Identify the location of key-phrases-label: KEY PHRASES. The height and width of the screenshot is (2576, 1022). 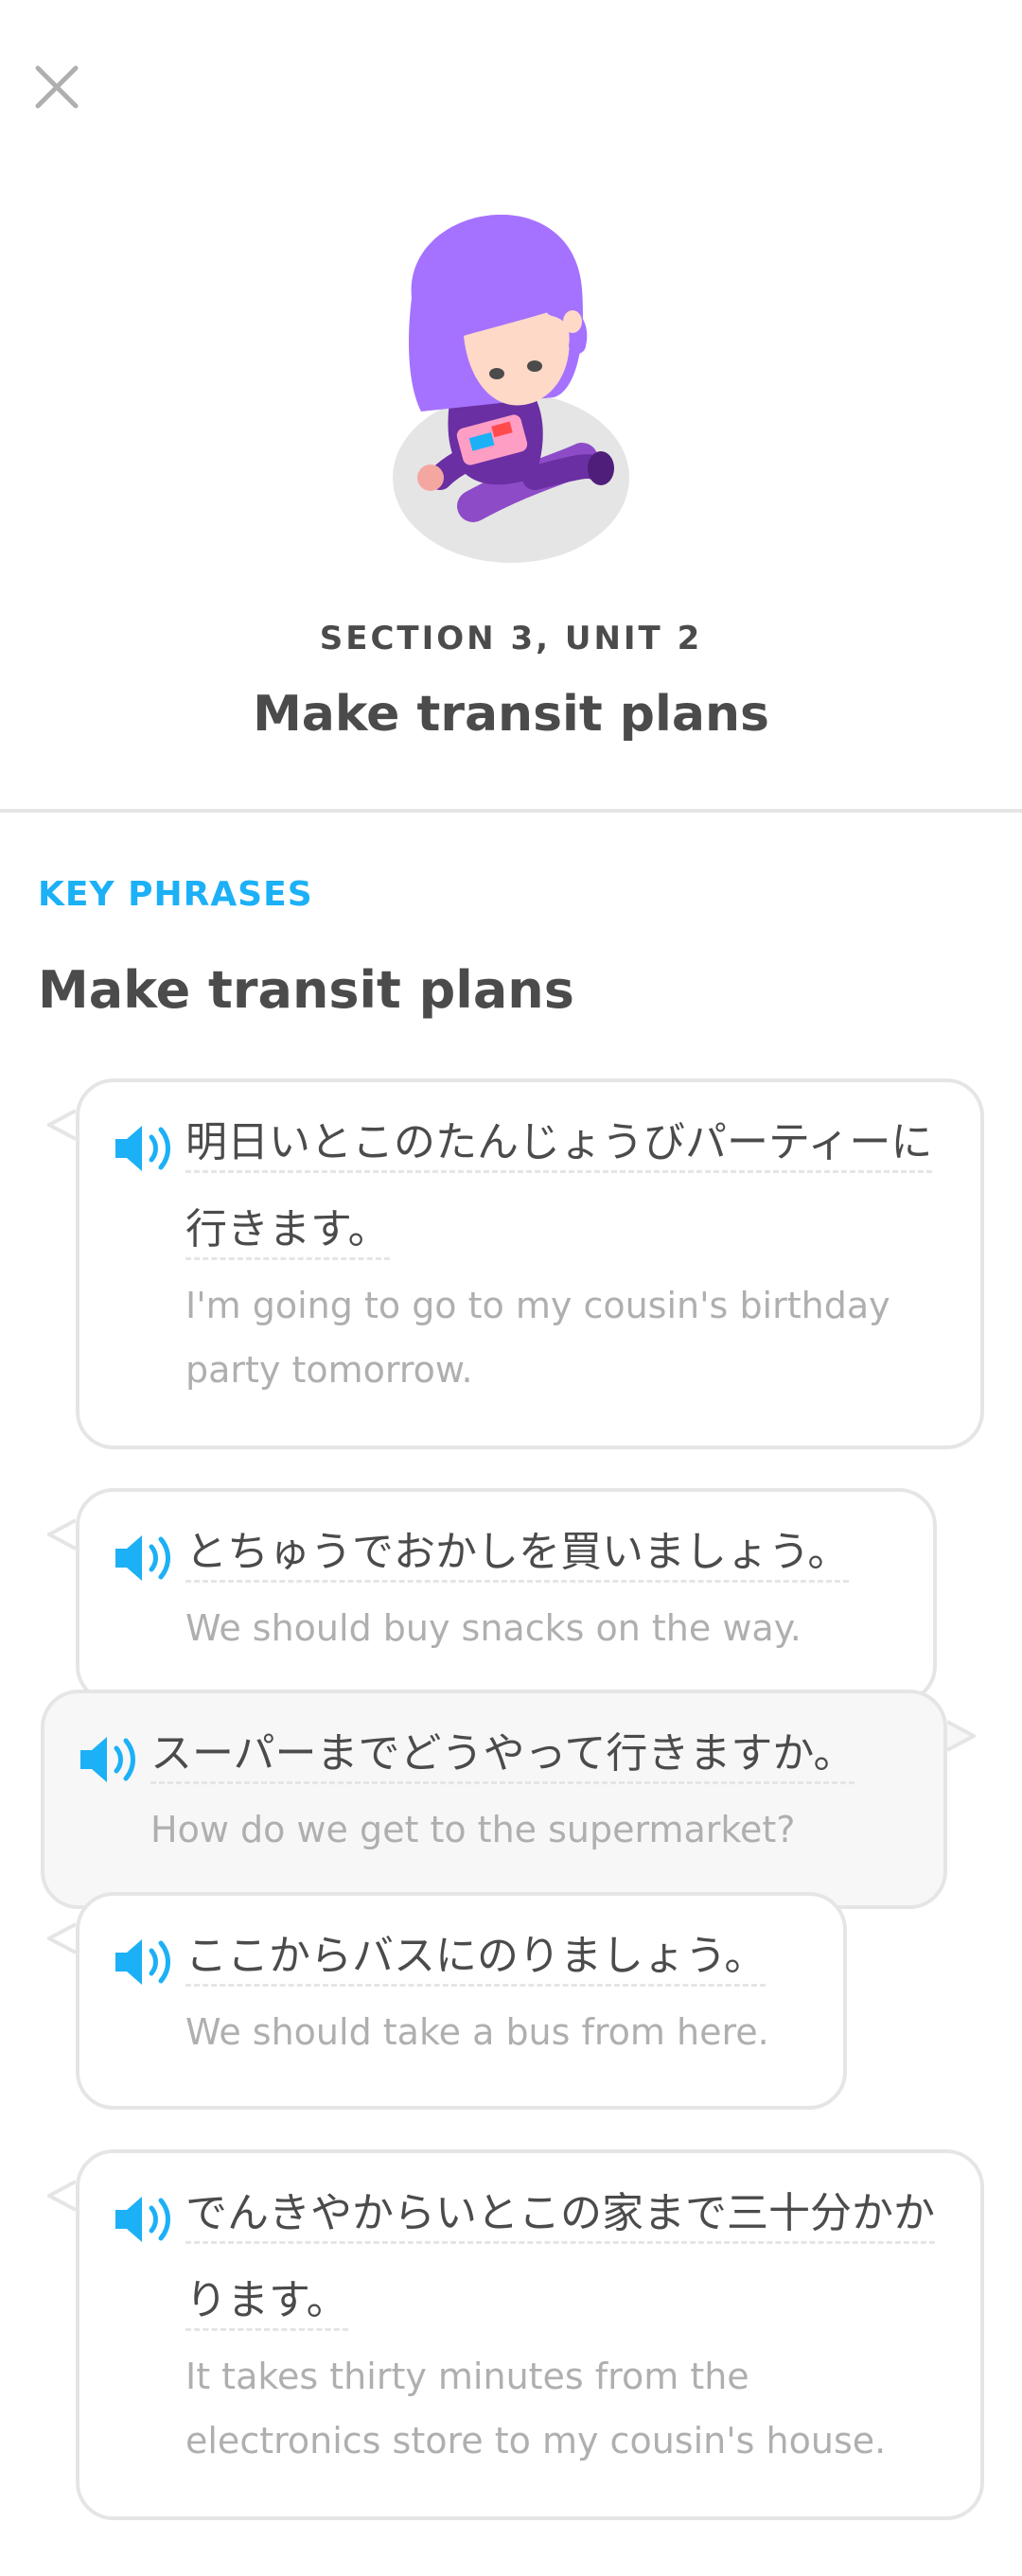
(175, 895).